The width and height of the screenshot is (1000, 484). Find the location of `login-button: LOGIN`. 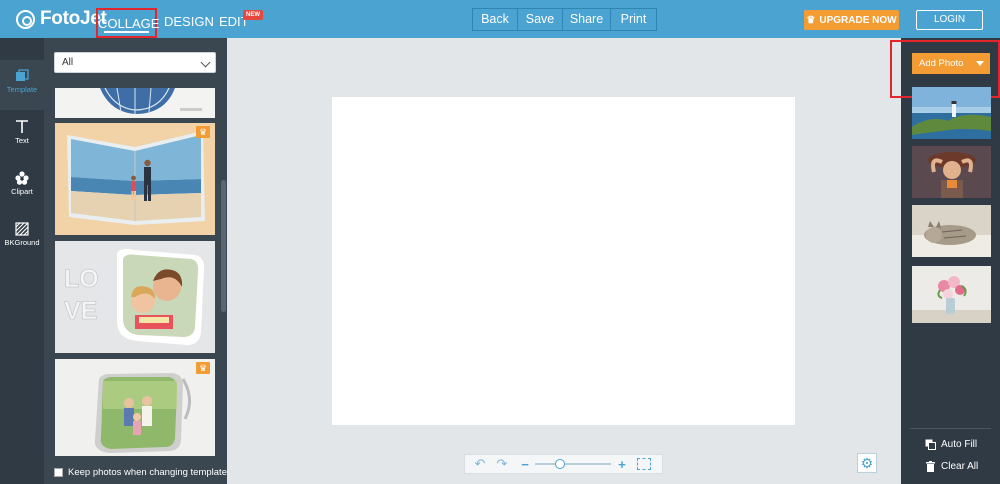

login-button: LOGIN is located at coordinates (949, 20).